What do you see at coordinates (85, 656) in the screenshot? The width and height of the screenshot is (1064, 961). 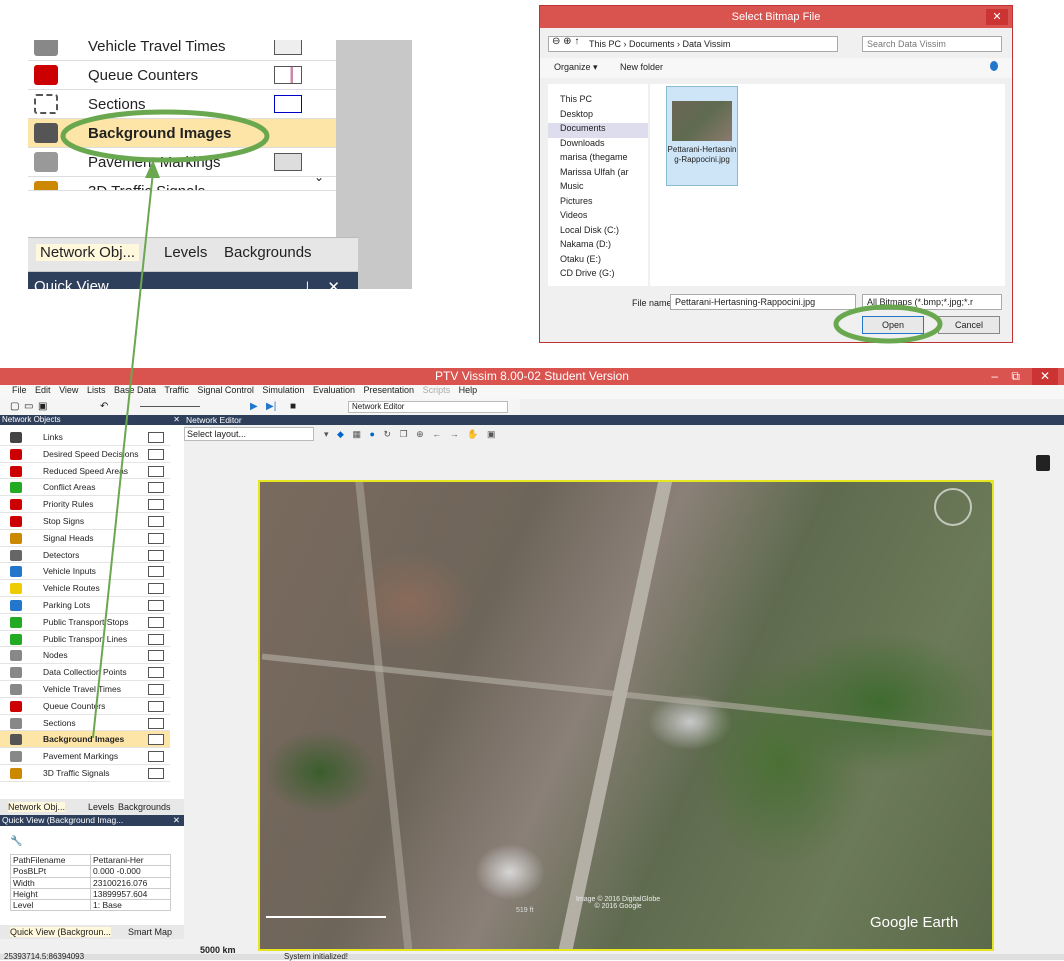 I see `network-object-item: Nodes` at bounding box center [85, 656].